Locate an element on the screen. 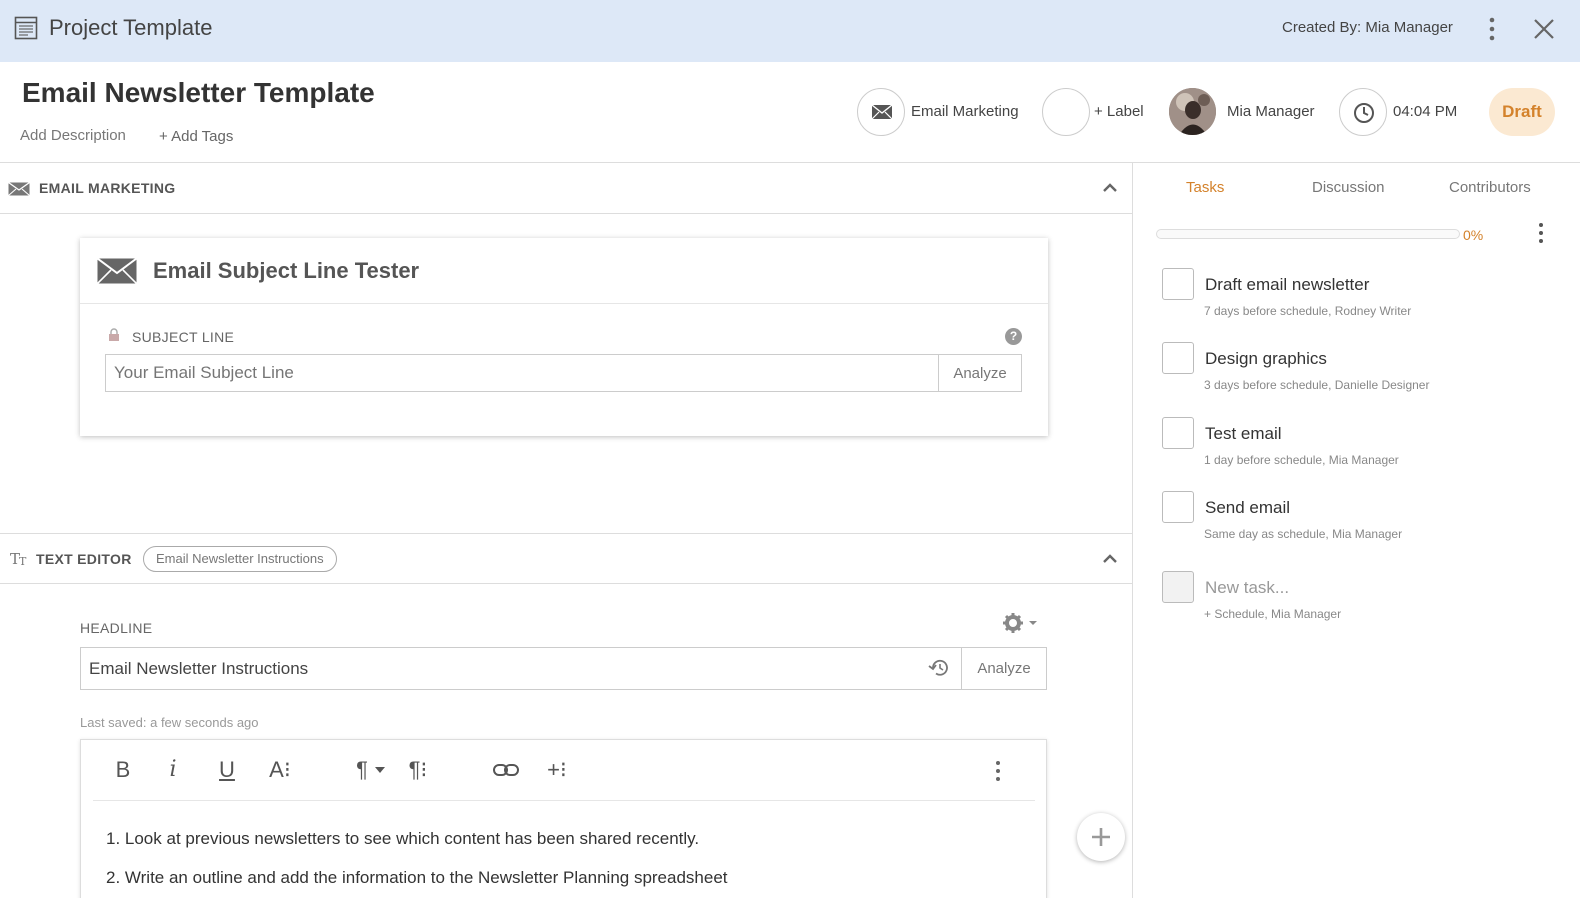 The image size is (1580, 898). link-icon is located at coordinates (506, 770).